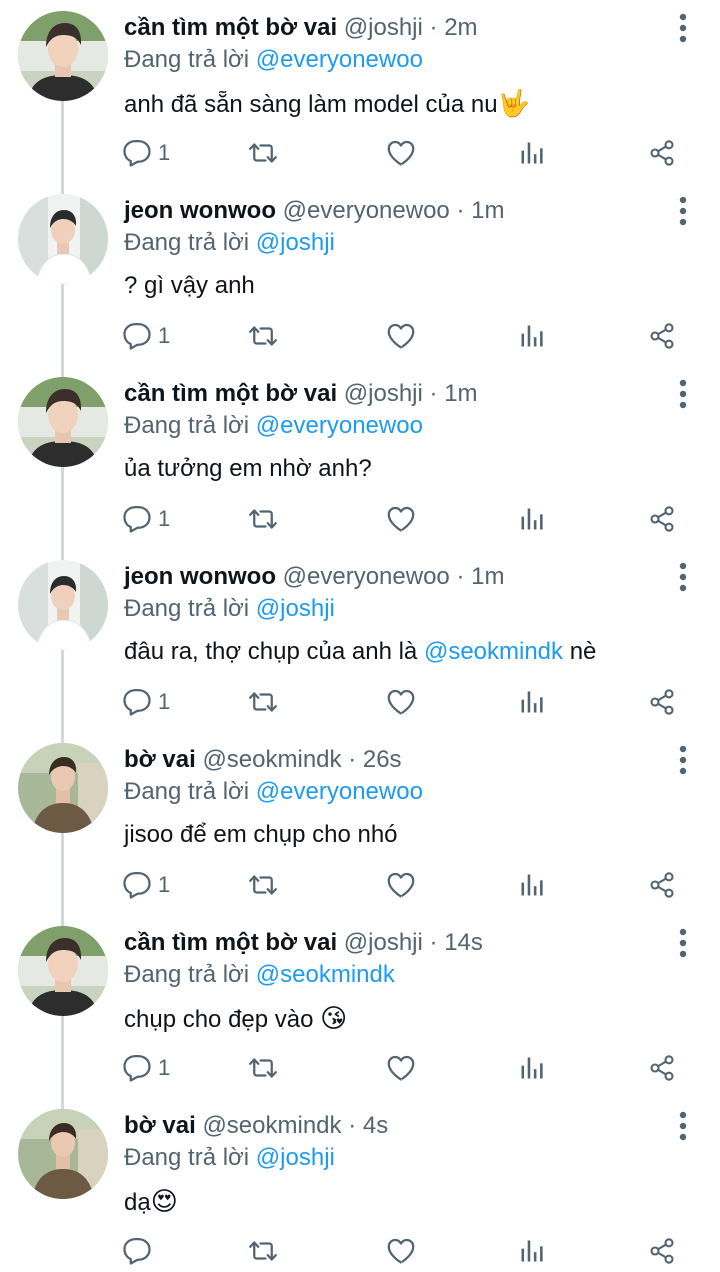 Image resolution: width=720 pixels, height=1272 pixels. I want to click on tweet-text-content: đâu ra, thợ chụp của anh là, so click(274, 651).